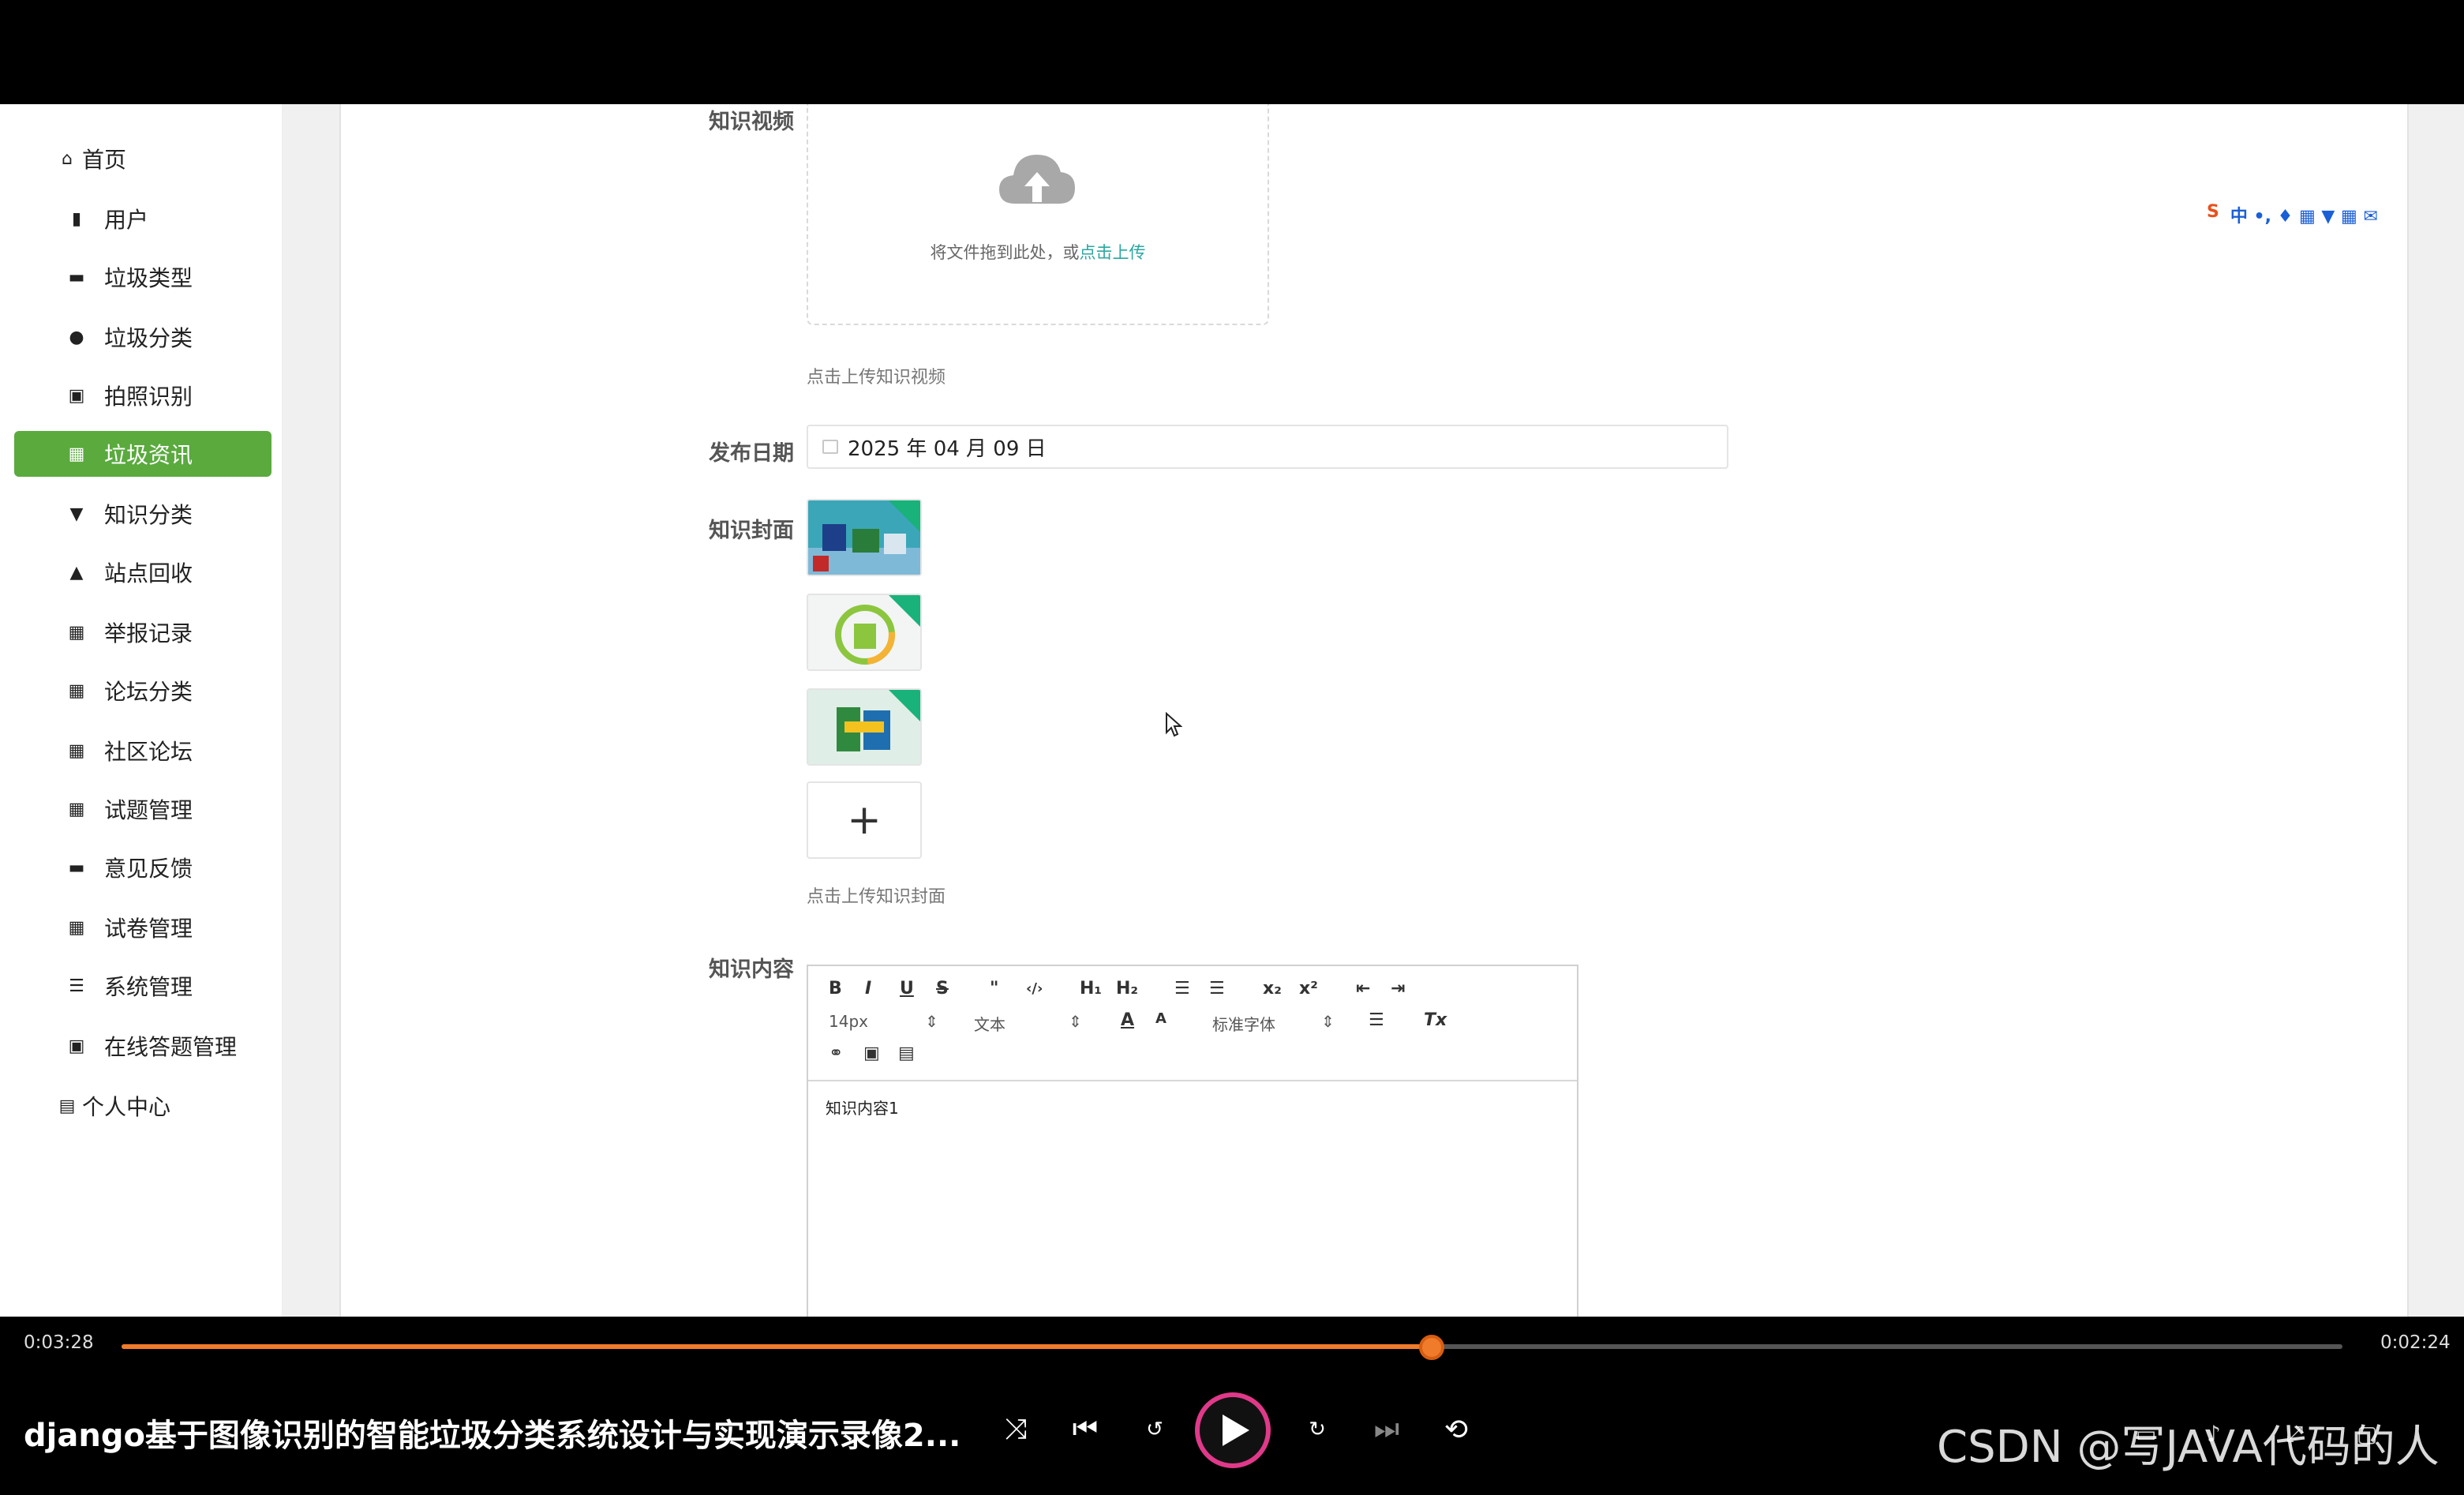 This screenshot has height=1495, width=2464. What do you see at coordinates (904, 611) in the screenshot?
I see `corner-badge` at bounding box center [904, 611].